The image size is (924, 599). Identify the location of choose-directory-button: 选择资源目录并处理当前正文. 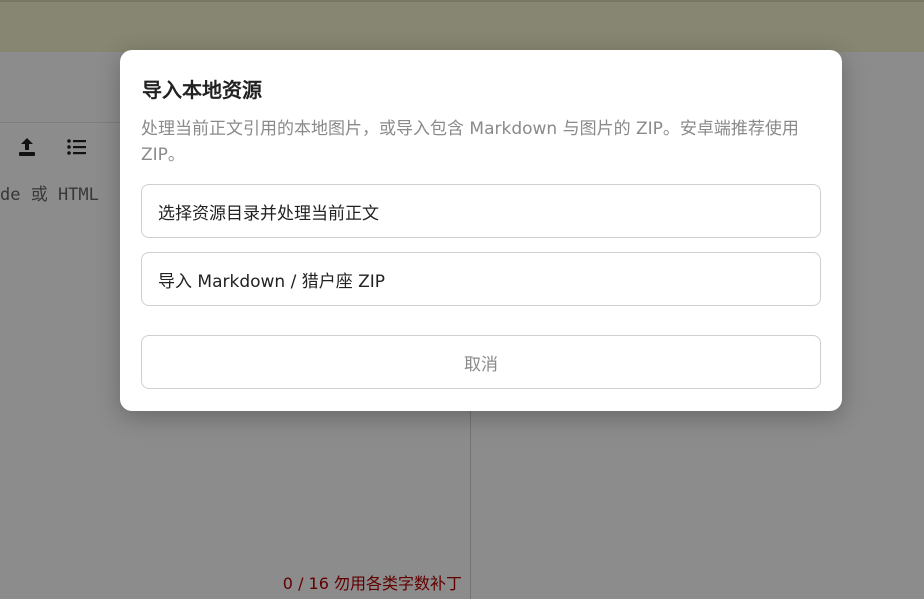
(481, 211).